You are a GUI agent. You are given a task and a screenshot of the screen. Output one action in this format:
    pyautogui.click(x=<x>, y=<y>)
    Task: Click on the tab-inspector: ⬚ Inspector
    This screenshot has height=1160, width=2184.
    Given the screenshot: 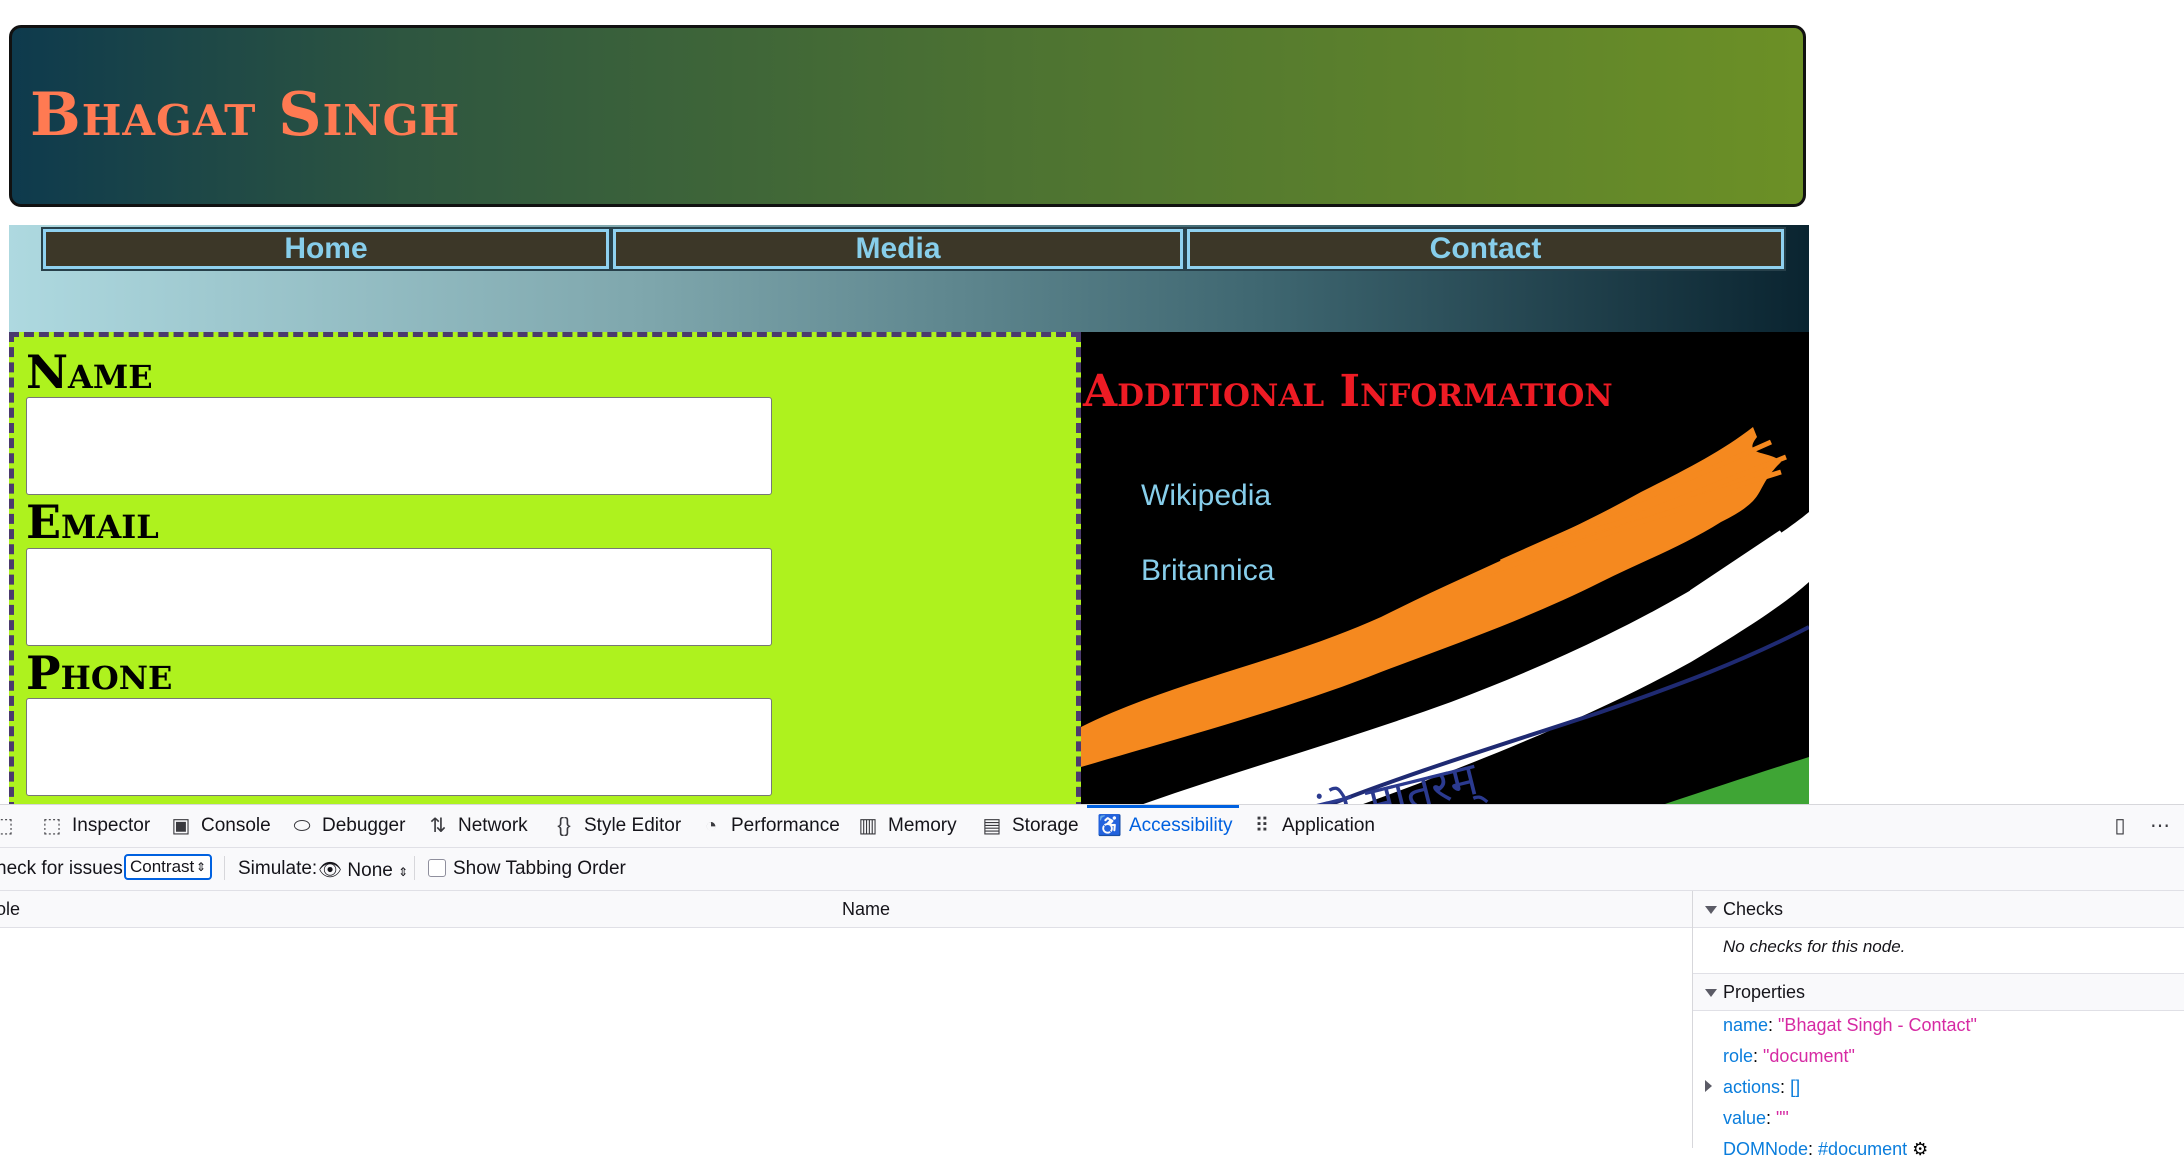 What is the action you would take?
    pyautogui.click(x=95, y=826)
    